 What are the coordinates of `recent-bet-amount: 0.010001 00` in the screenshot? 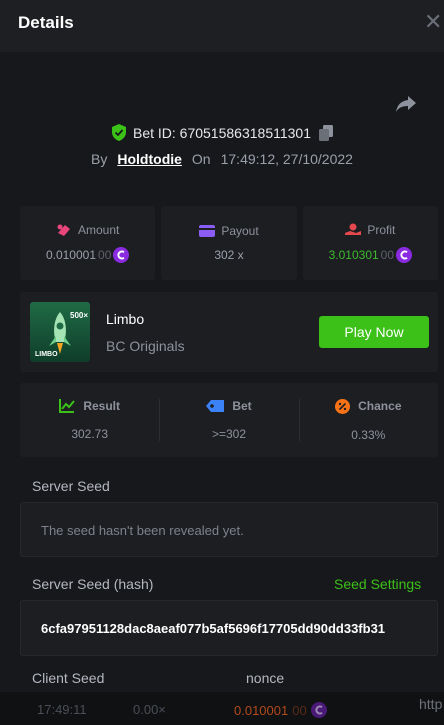 It's located at (280, 710).